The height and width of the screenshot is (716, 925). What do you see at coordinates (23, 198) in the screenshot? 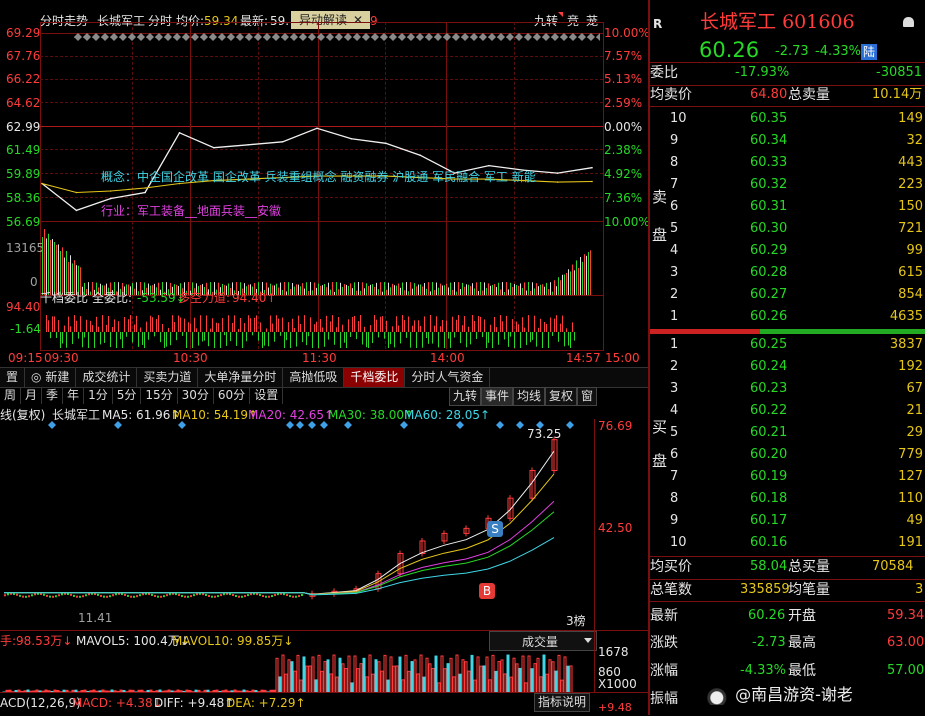
I see `price-tick: 58.36` at bounding box center [23, 198].